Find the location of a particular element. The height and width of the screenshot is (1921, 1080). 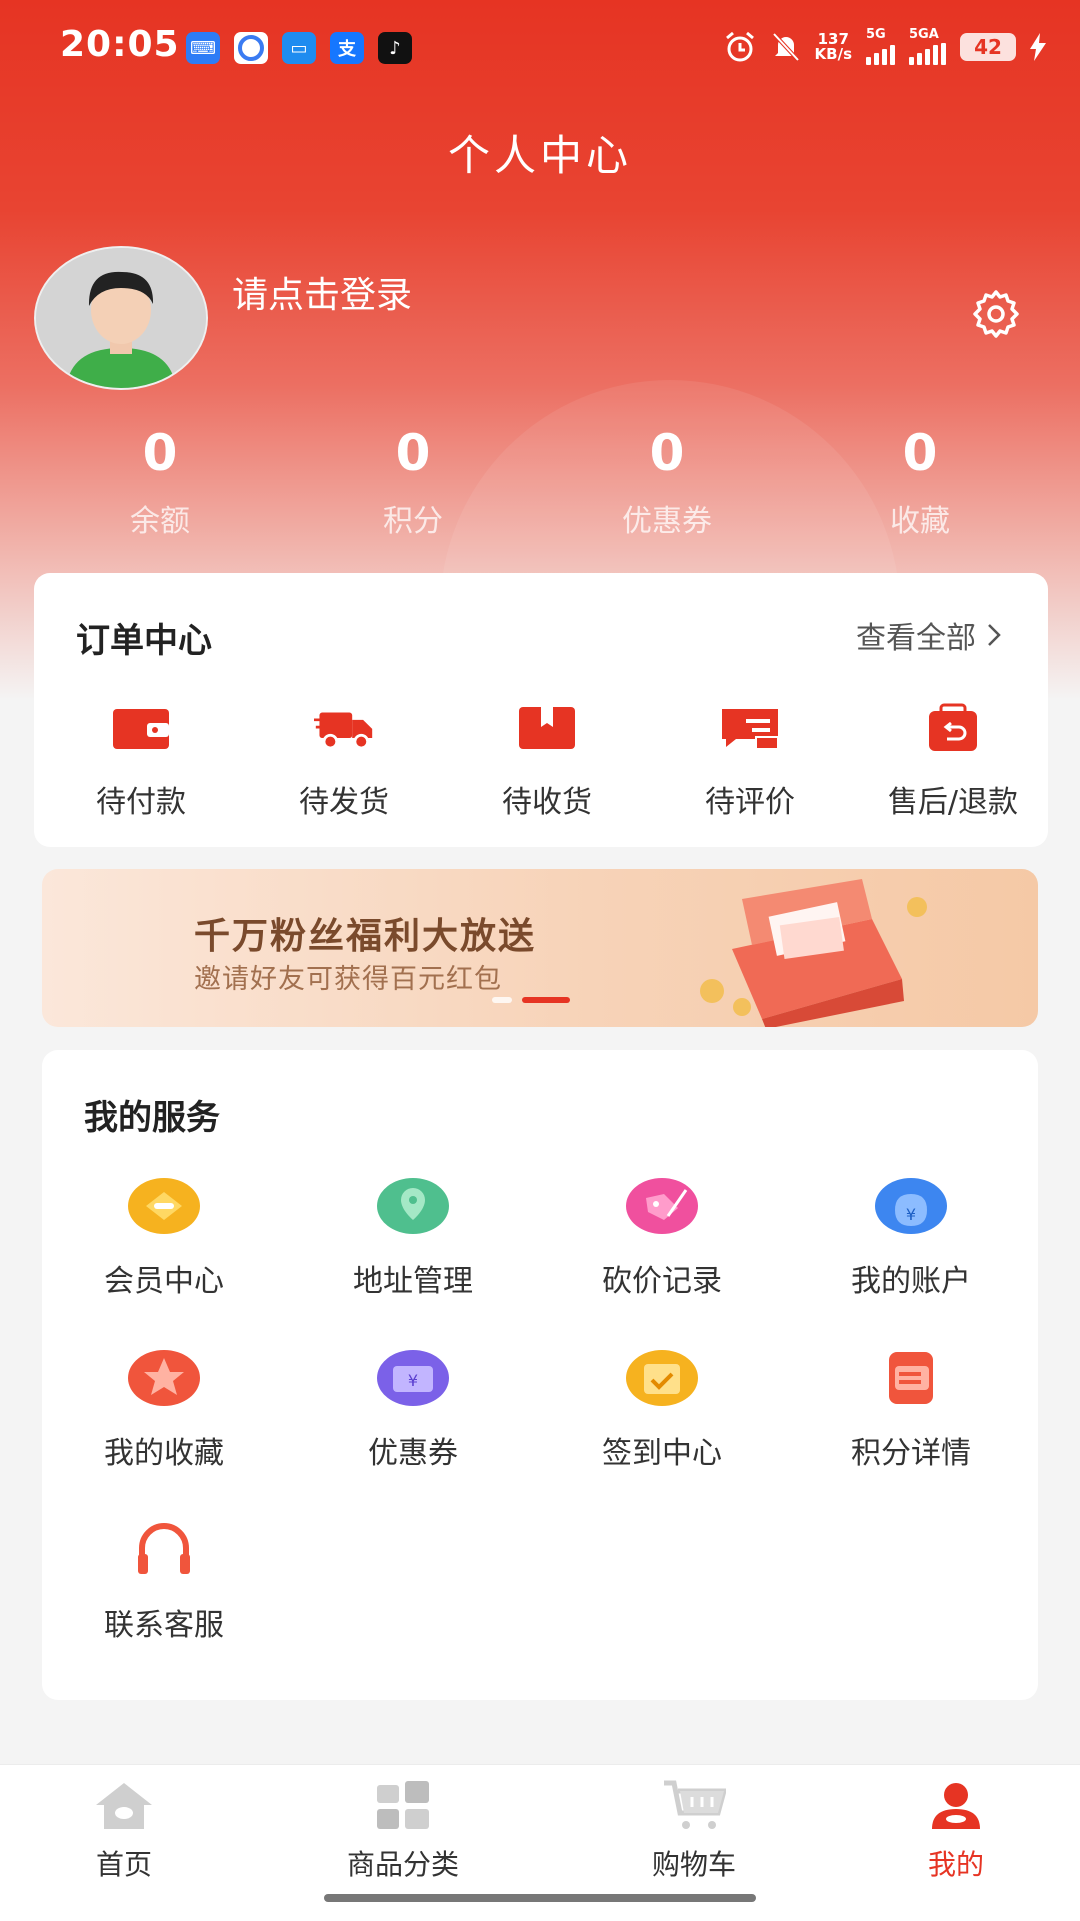

chat-notification-icon: ▭ is located at coordinates (299, 48).